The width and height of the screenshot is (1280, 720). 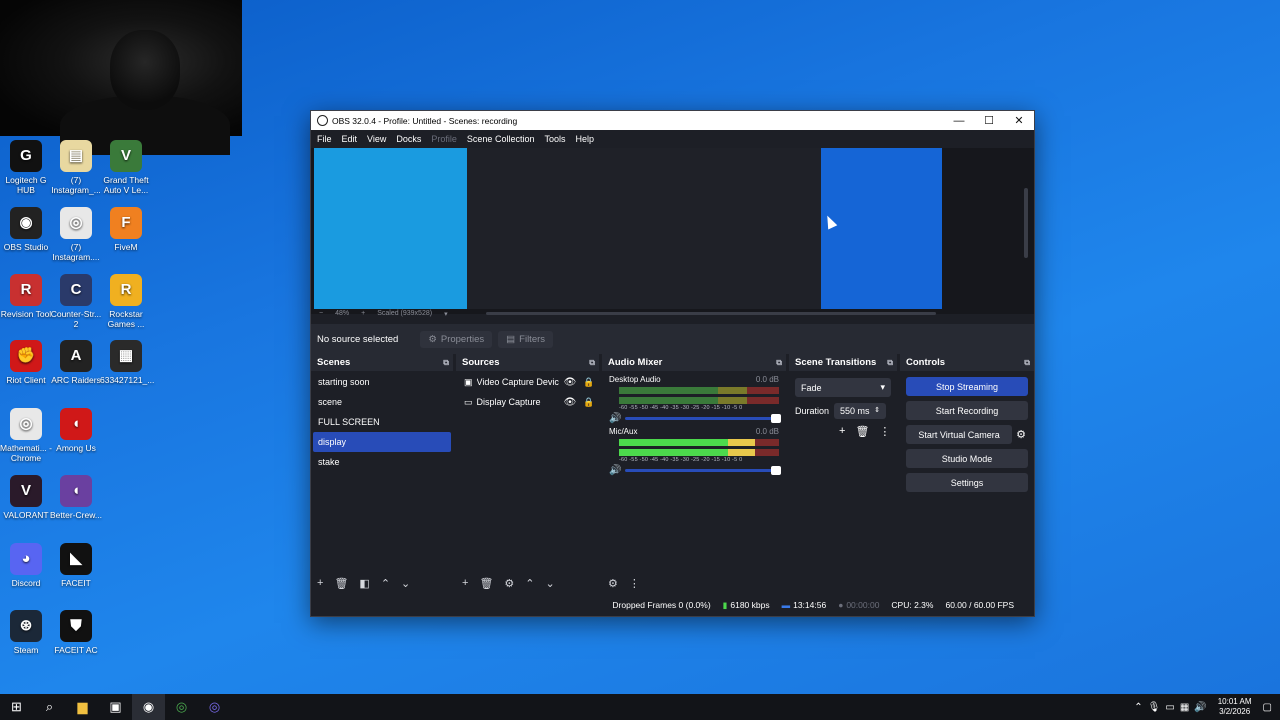 What do you see at coordinates (26, 632) in the screenshot?
I see `desktop-icon: ⊛ Steam` at bounding box center [26, 632].